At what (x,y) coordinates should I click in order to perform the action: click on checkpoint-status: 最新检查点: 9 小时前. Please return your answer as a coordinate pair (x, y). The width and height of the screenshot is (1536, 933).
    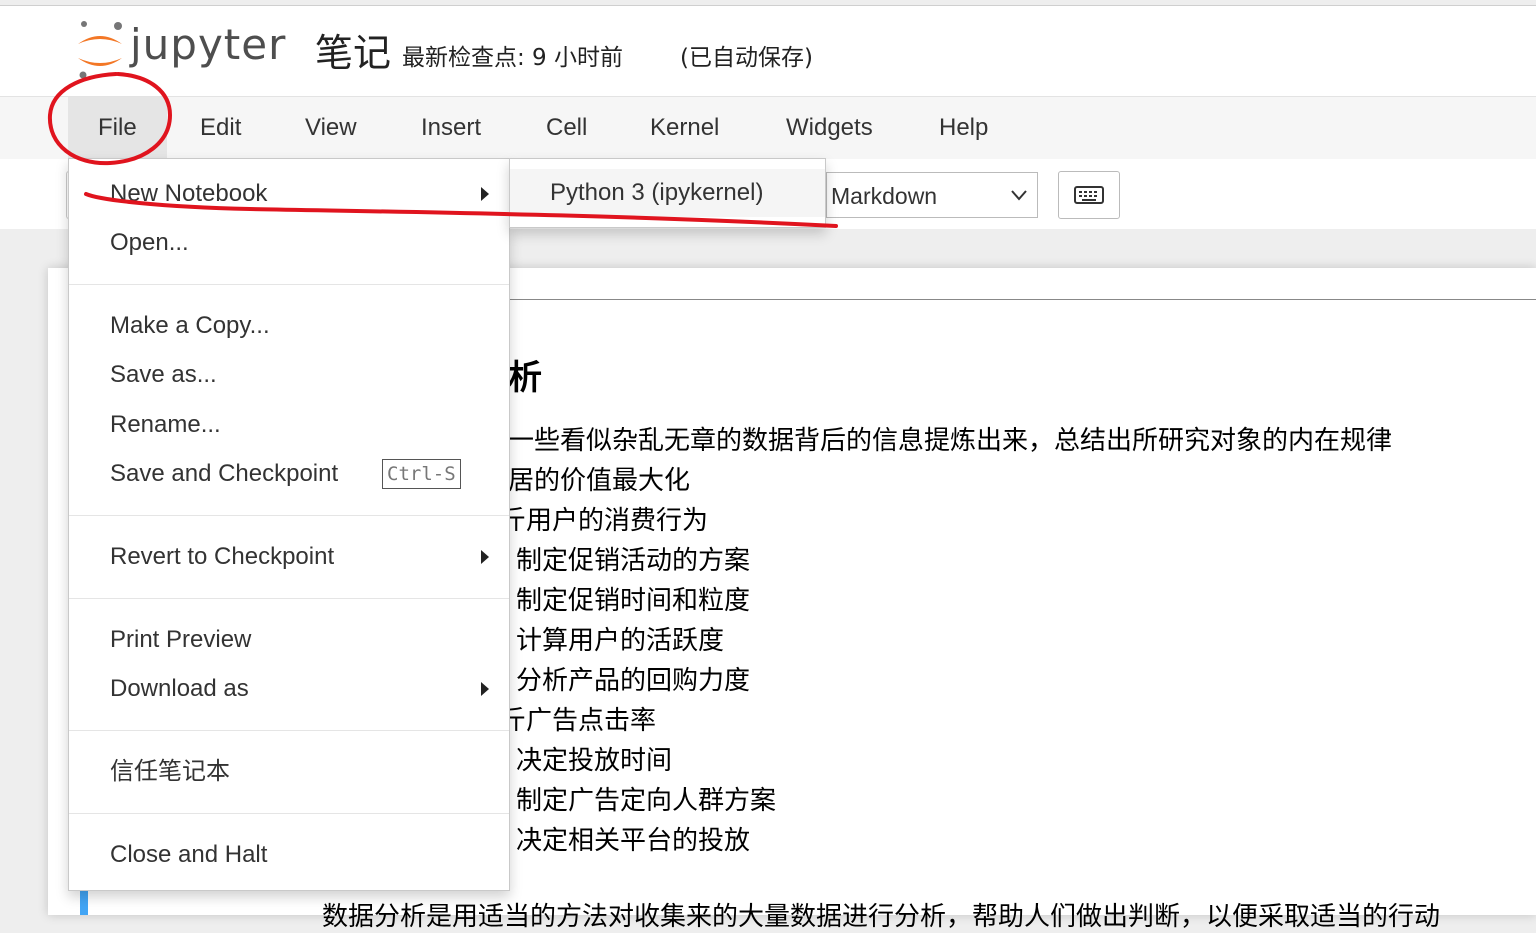
    Looking at the image, I should click on (513, 58).